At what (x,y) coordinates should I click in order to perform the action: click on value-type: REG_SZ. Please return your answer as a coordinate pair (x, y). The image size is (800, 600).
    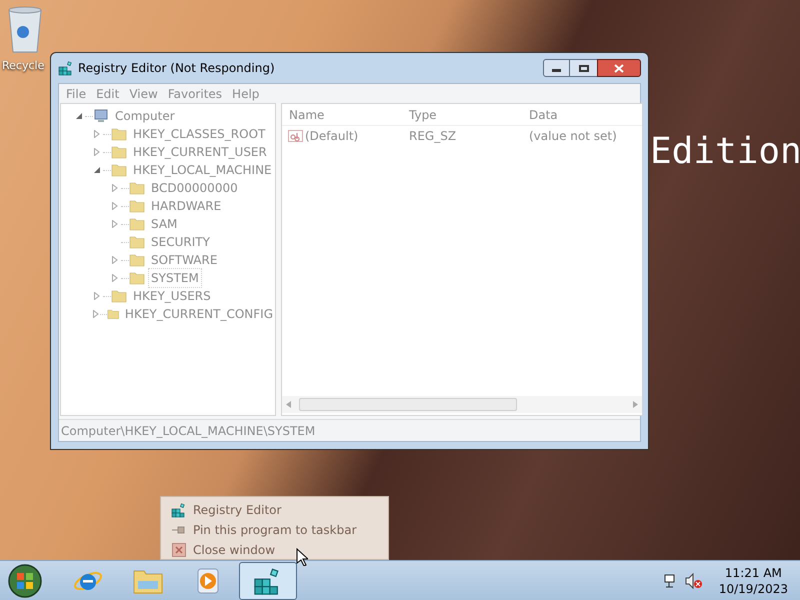
    Looking at the image, I should click on (433, 136).